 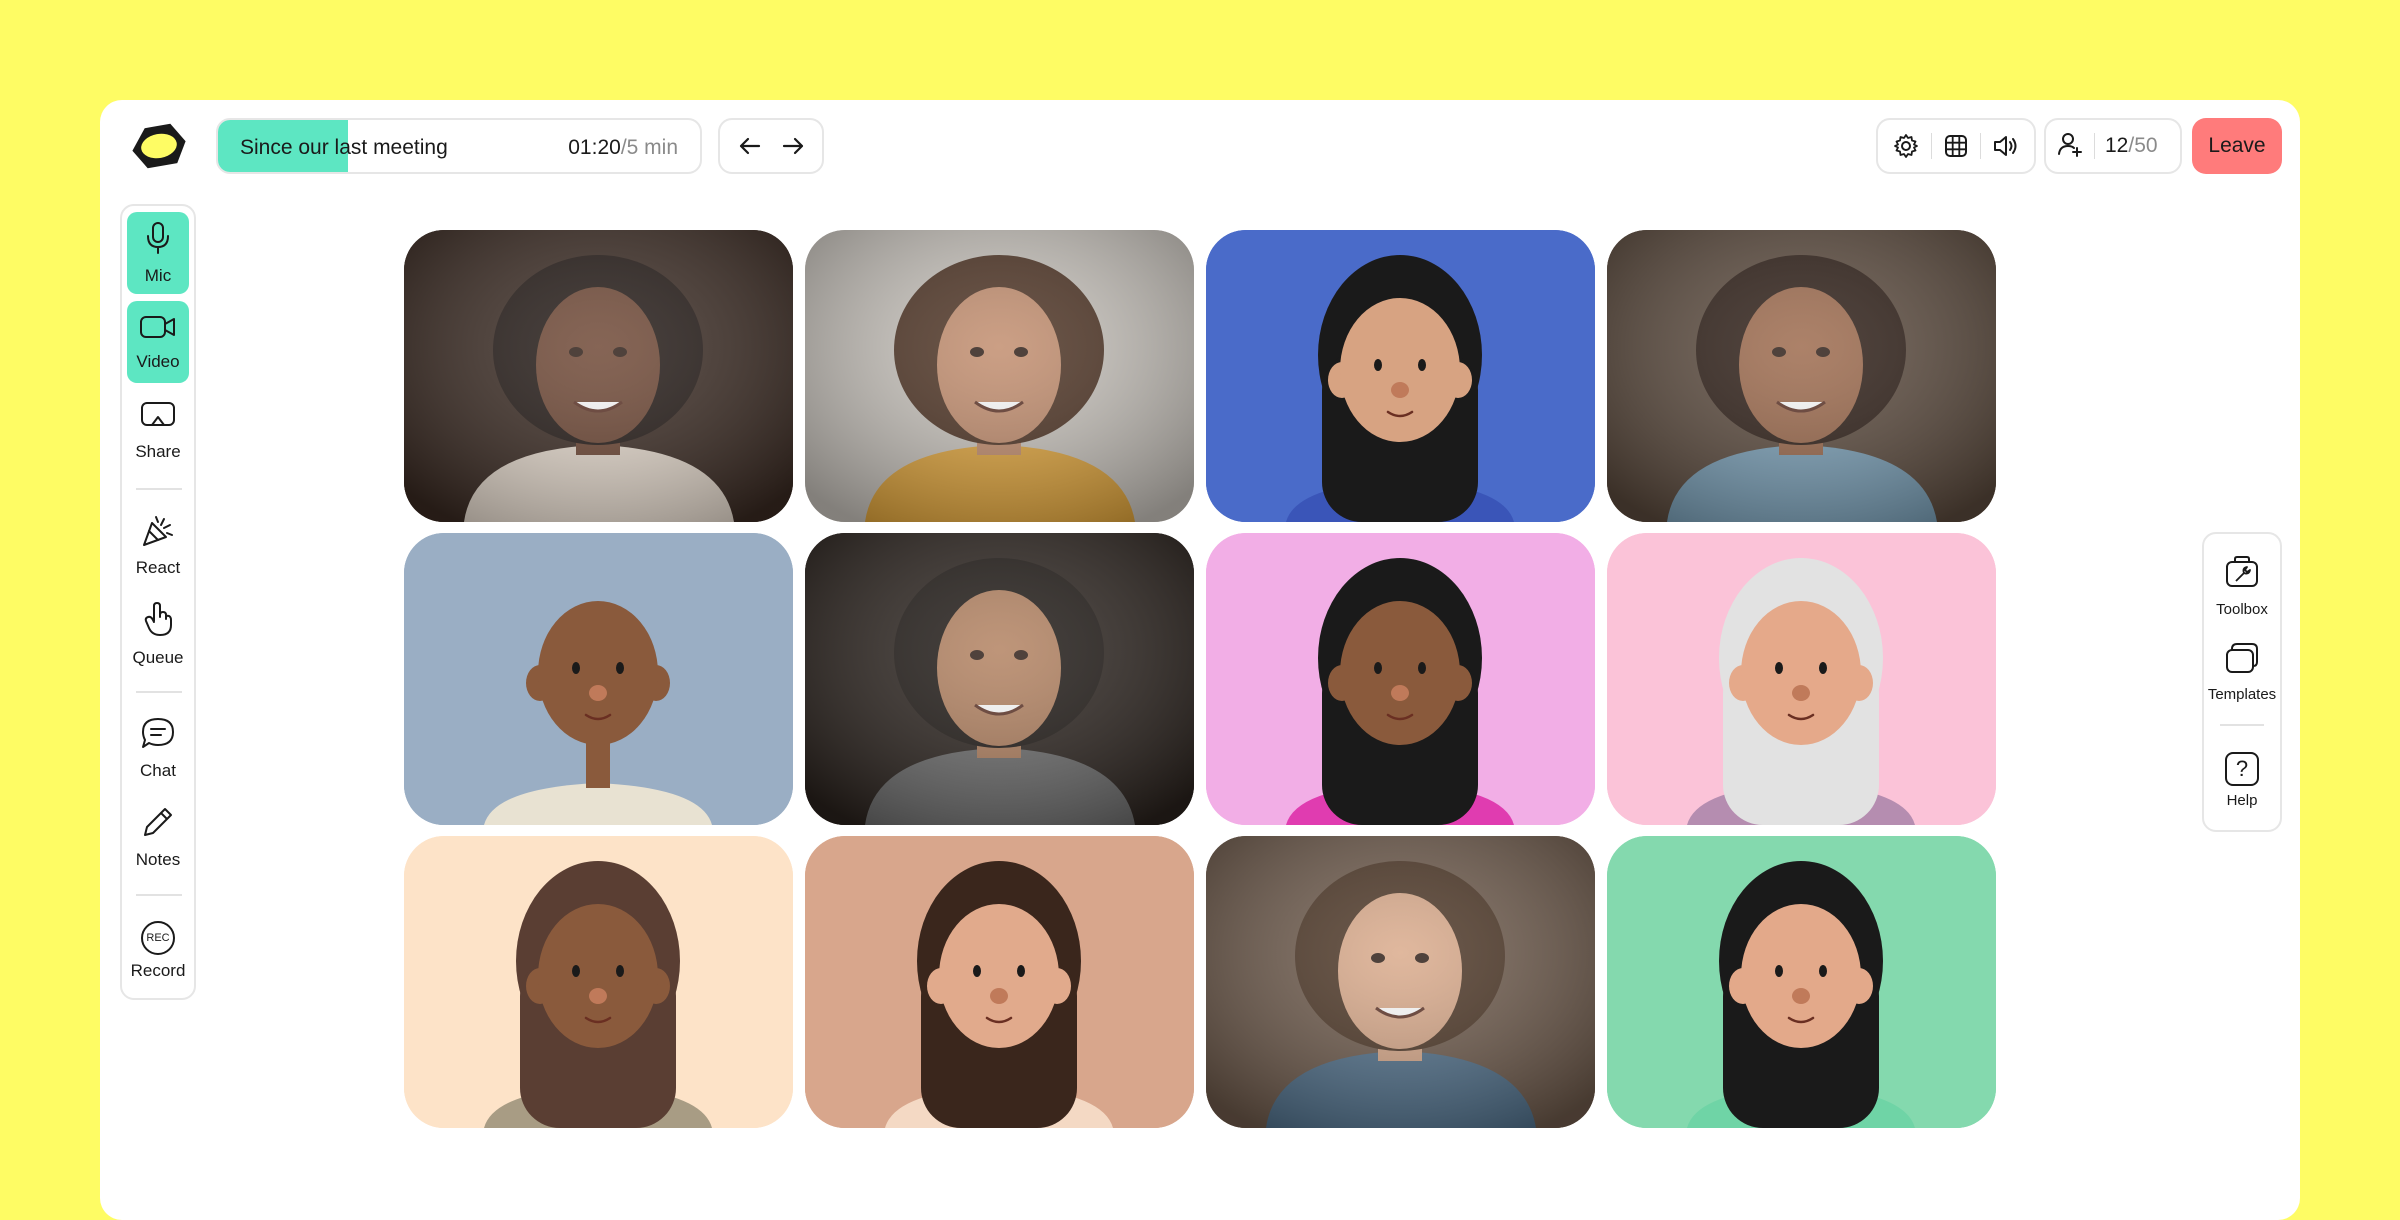 I want to click on timer-readout: 01:20/5 min, so click(x=623, y=148).